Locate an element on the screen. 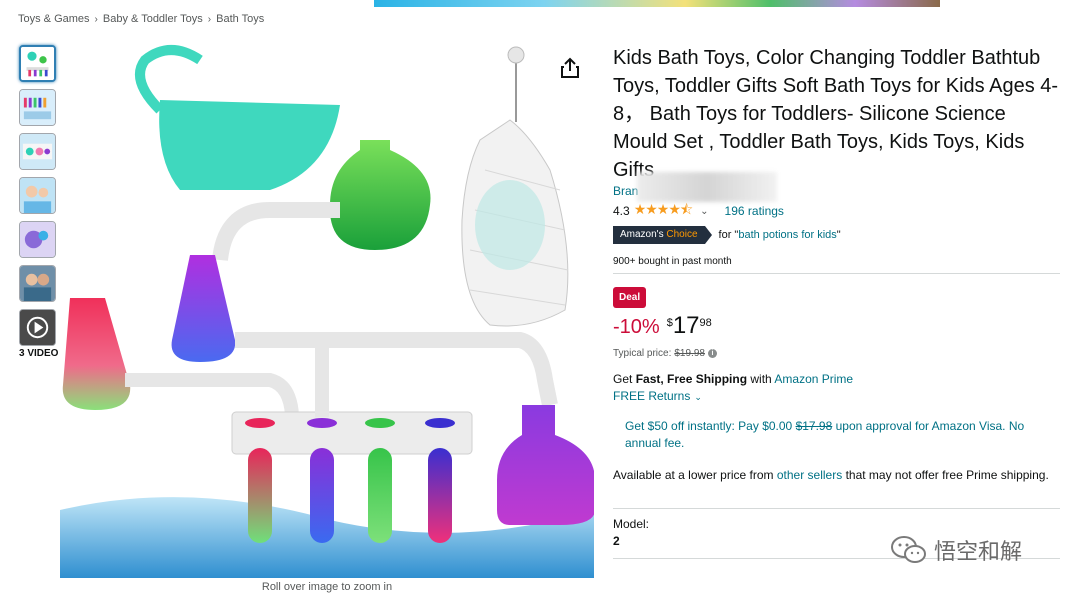  fast-free-shipping: Fast, Free Shipping is located at coordinates (691, 379).